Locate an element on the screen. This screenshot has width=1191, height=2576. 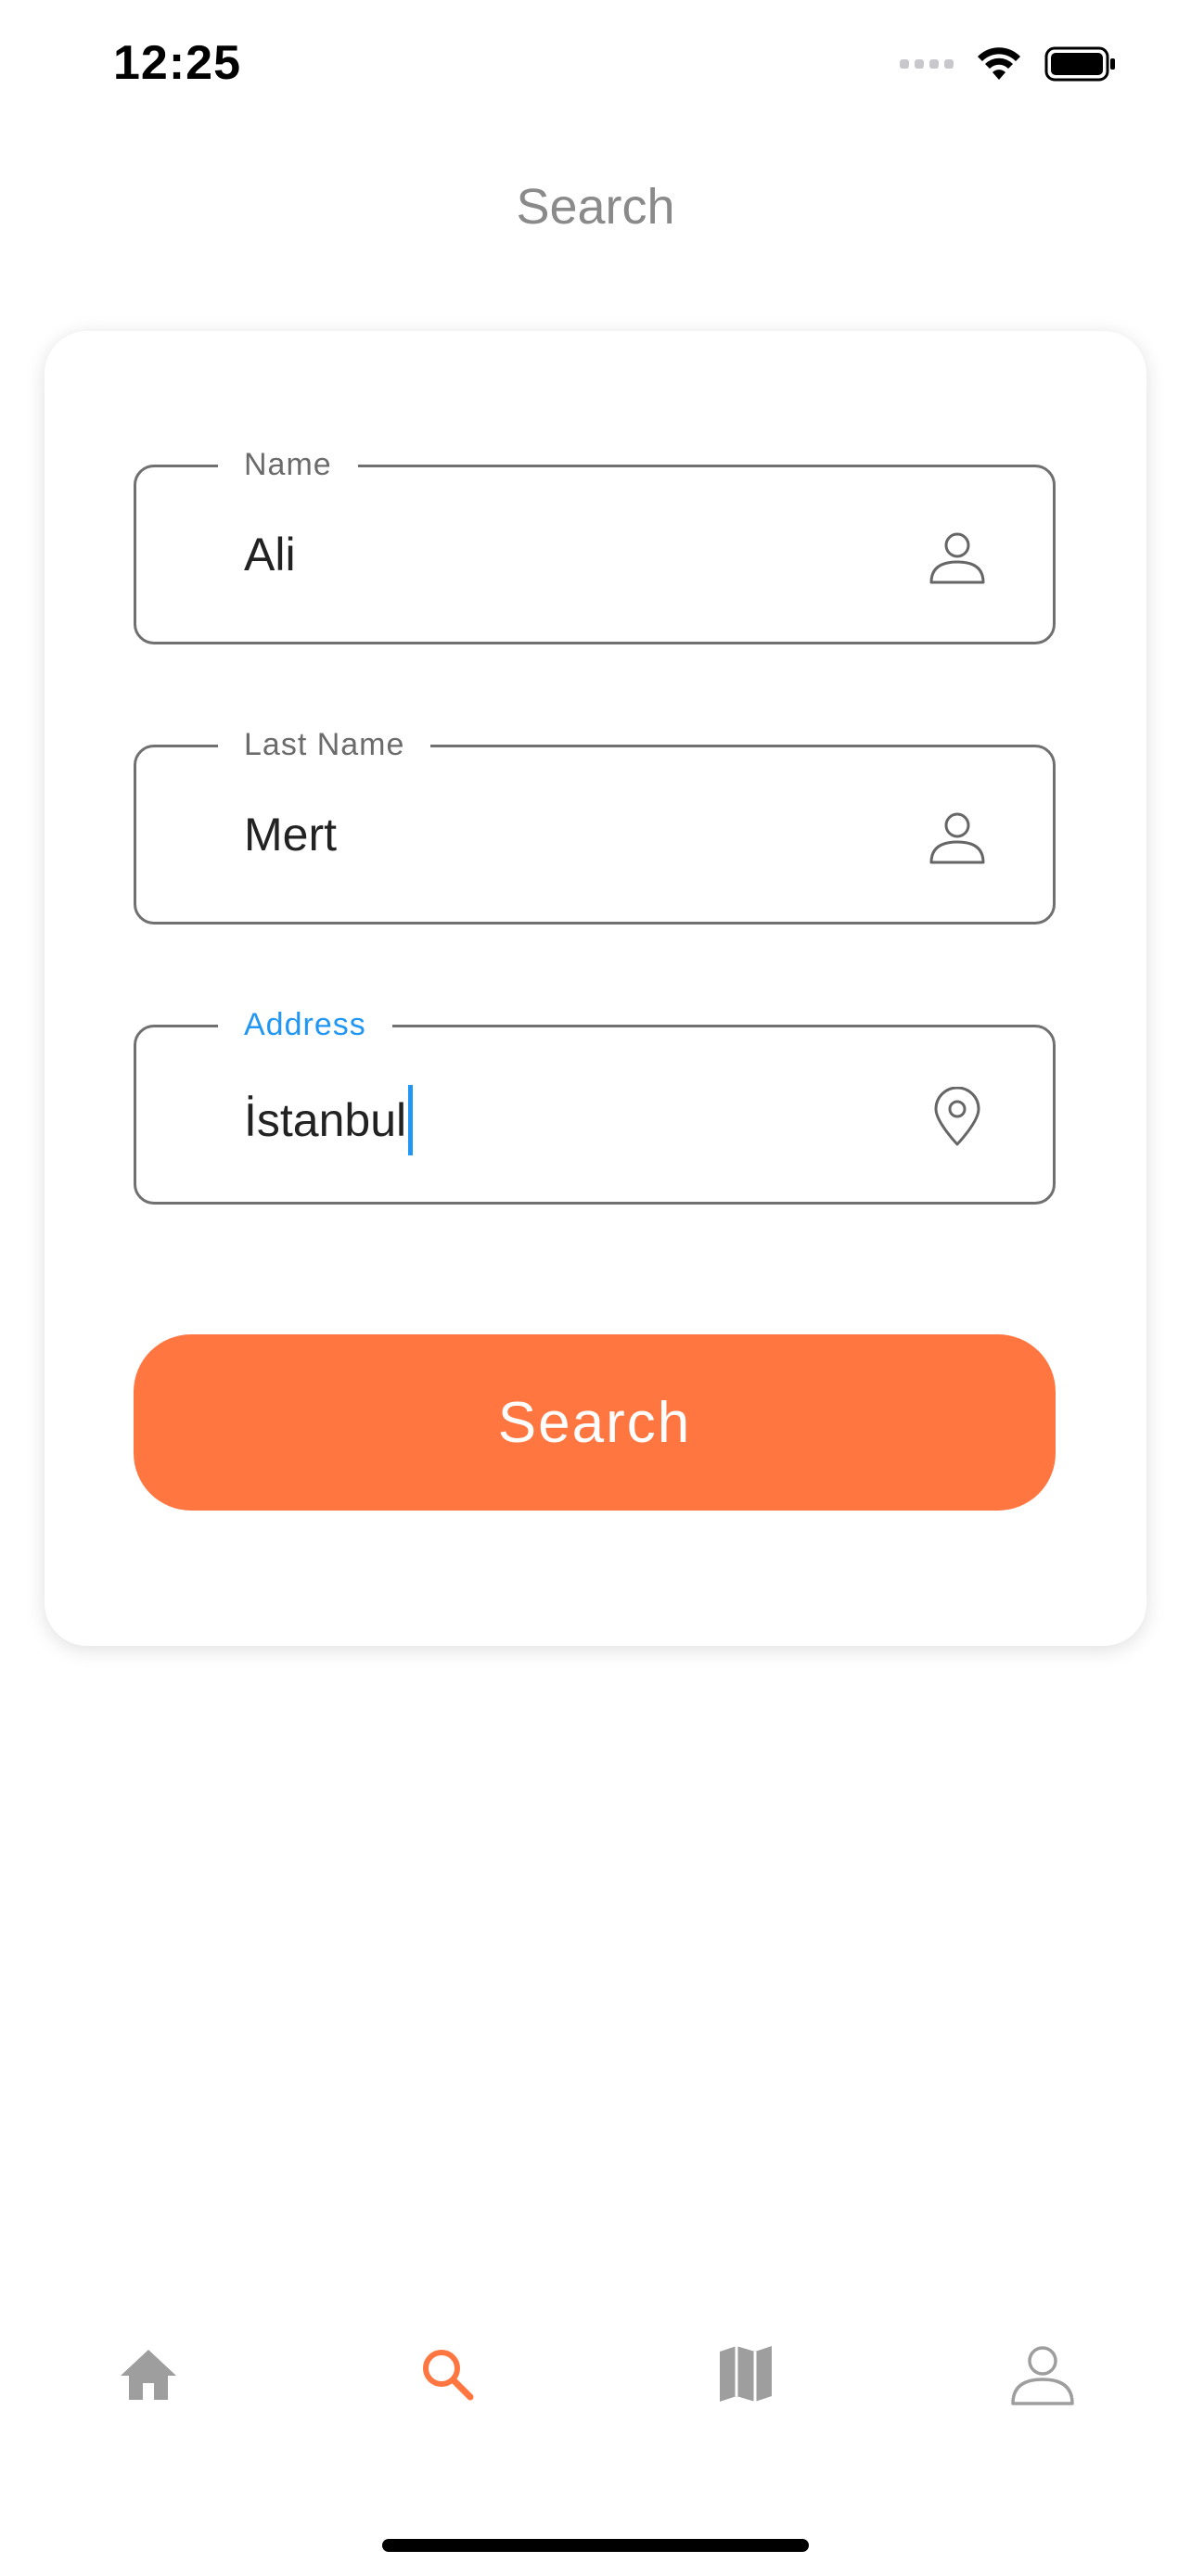
location-pin-icon is located at coordinates (957, 1116).